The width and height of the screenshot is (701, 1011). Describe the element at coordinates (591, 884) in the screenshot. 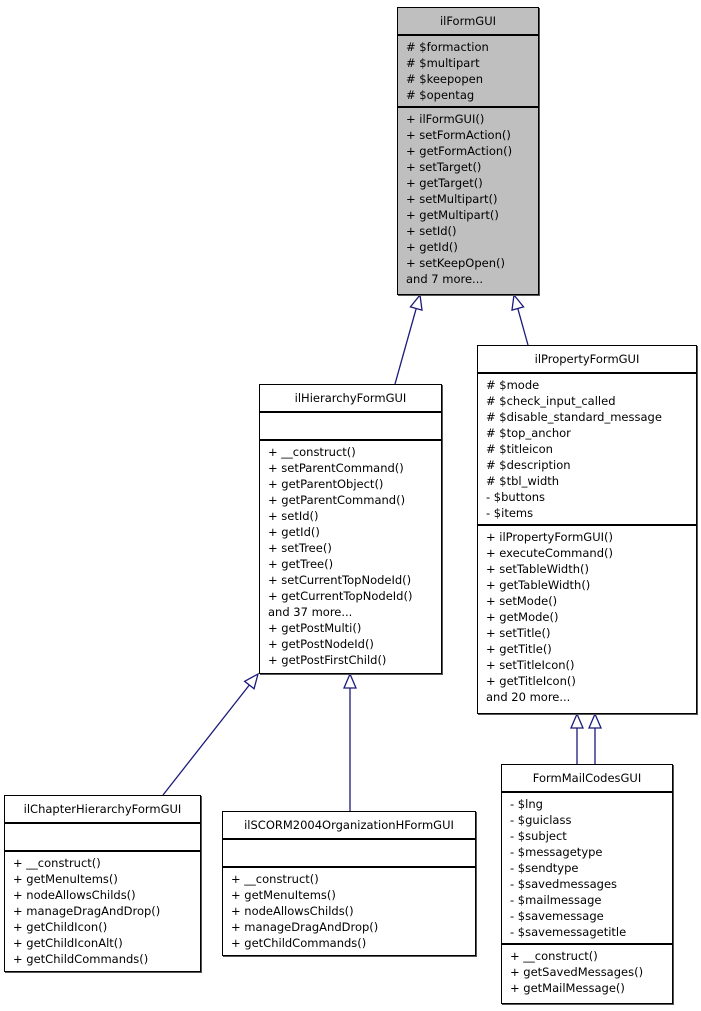

I see `attribute-item: - $savedmessages` at that location.